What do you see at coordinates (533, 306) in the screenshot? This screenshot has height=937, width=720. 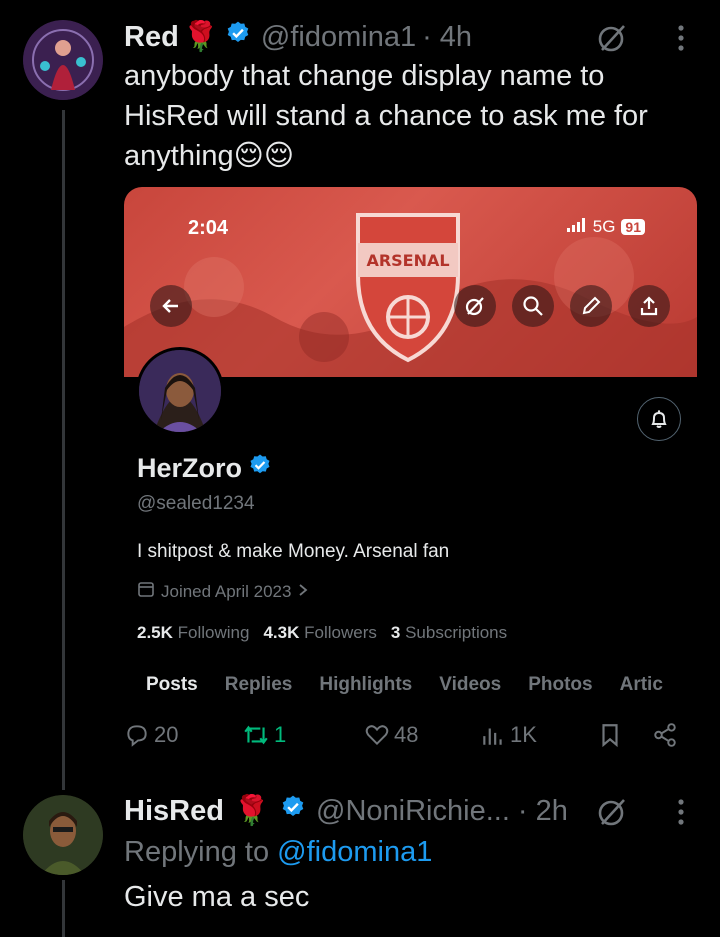 I see `search-icon` at bounding box center [533, 306].